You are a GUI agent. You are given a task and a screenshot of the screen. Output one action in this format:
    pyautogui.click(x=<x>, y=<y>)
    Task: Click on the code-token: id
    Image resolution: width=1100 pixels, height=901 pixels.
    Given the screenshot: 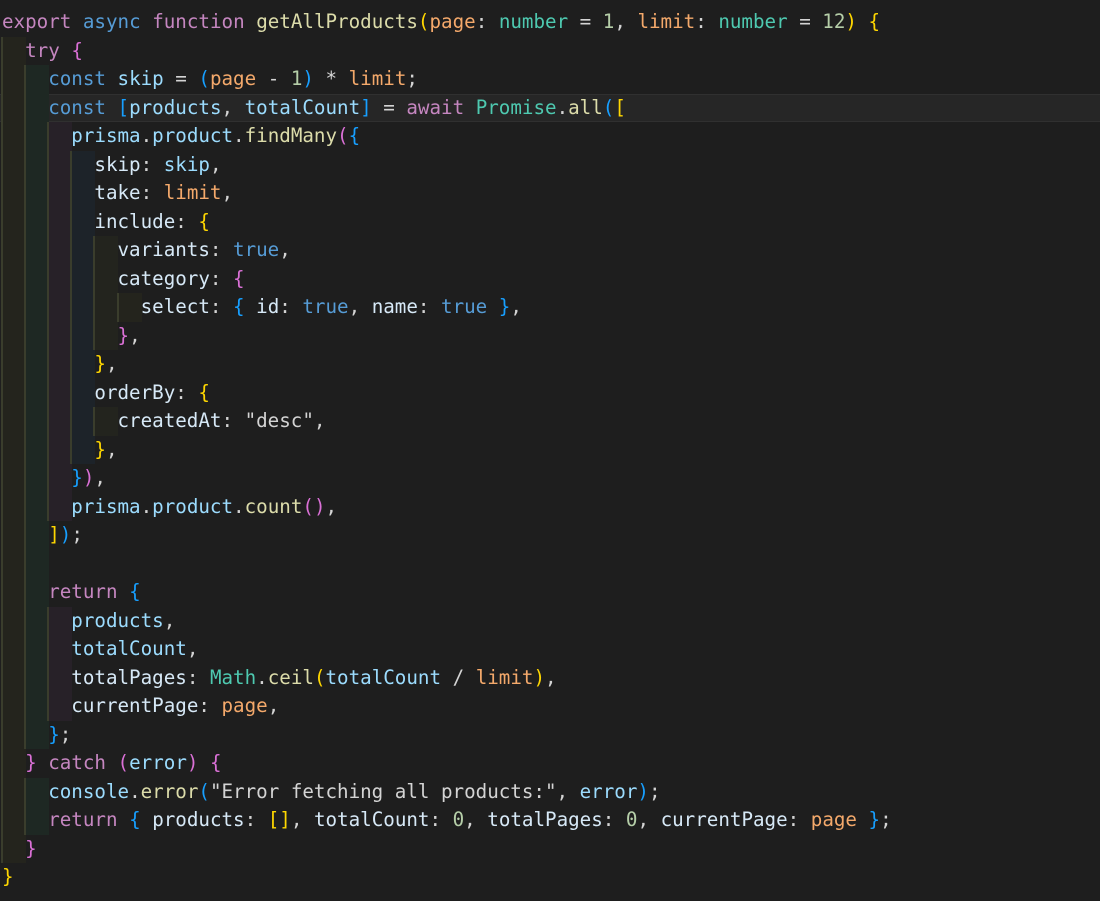 What is the action you would take?
    pyautogui.click(x=268, y=306)
    